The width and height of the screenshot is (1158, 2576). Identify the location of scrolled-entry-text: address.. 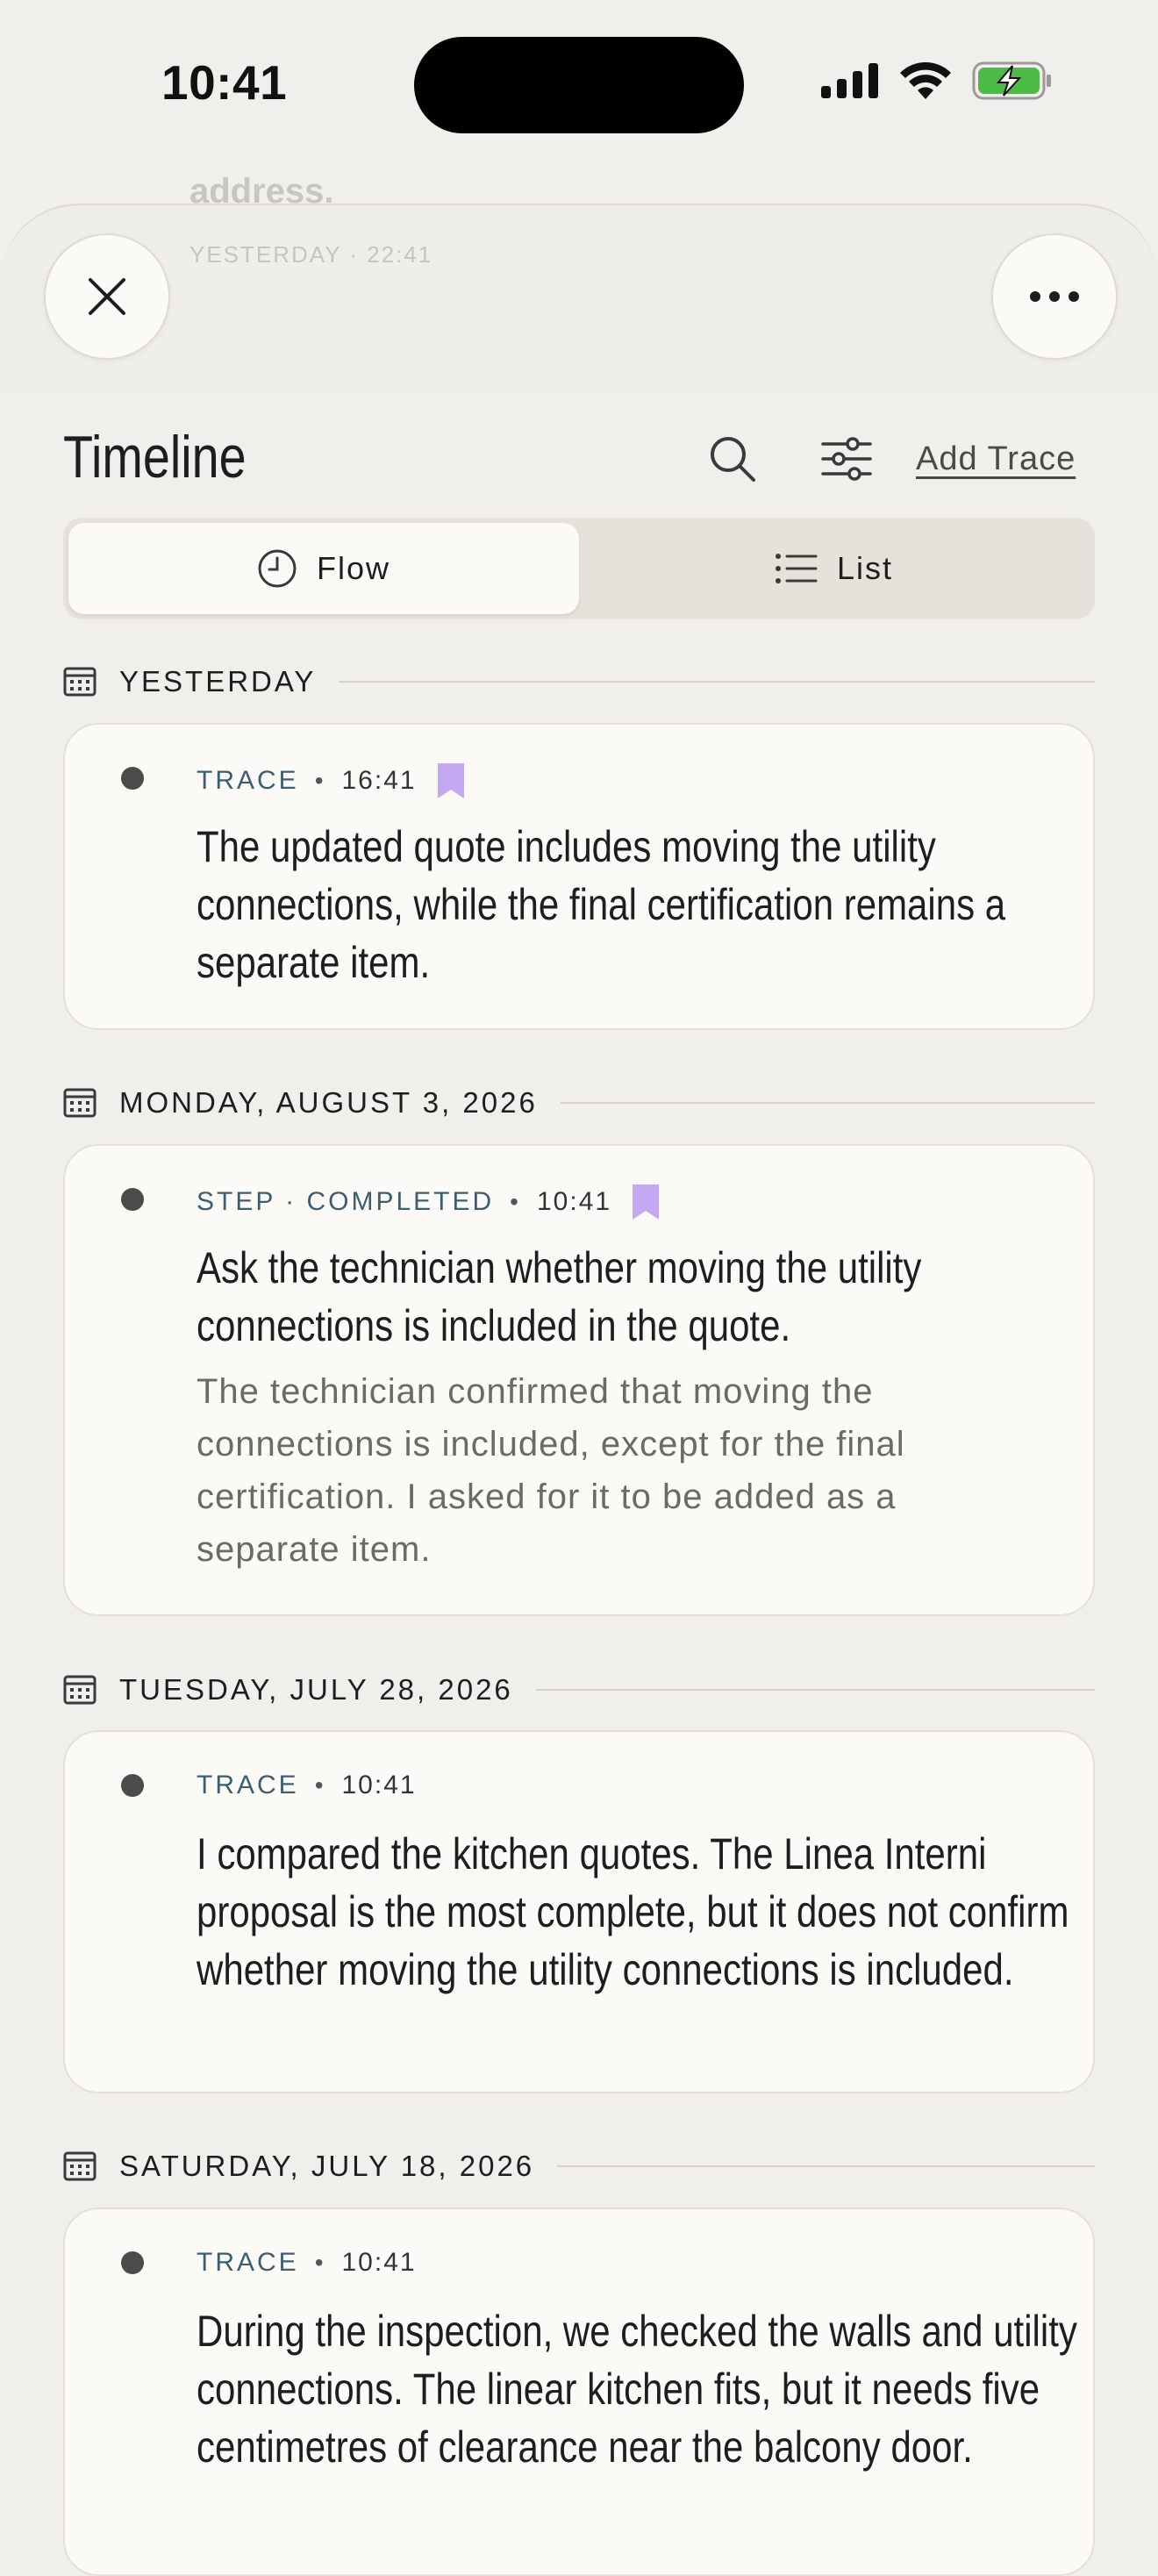
(261, 191).